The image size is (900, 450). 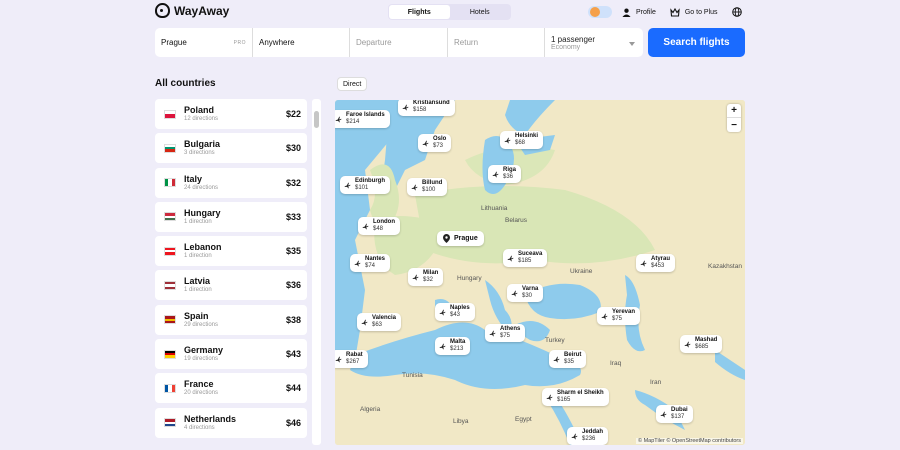 What do you see at coordinates (231, 388) in the screenshot?
I see `country-row: France 20 directions $44` at bounding box center [231, 388].